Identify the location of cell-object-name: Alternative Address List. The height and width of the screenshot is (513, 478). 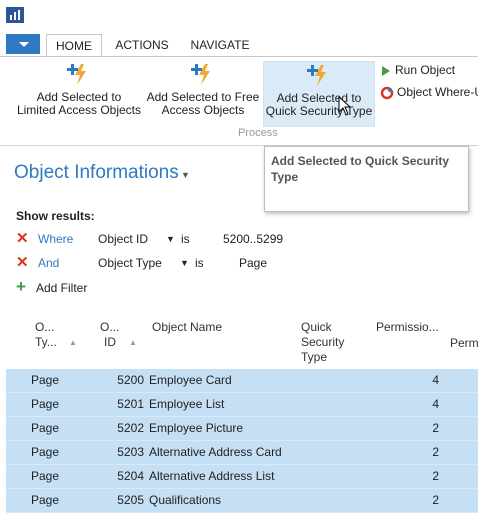
(212, 476).